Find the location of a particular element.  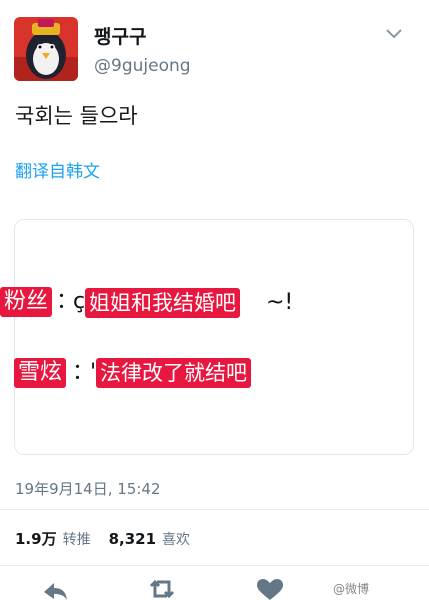

divider-bottom is located at coordinates (214, 565).